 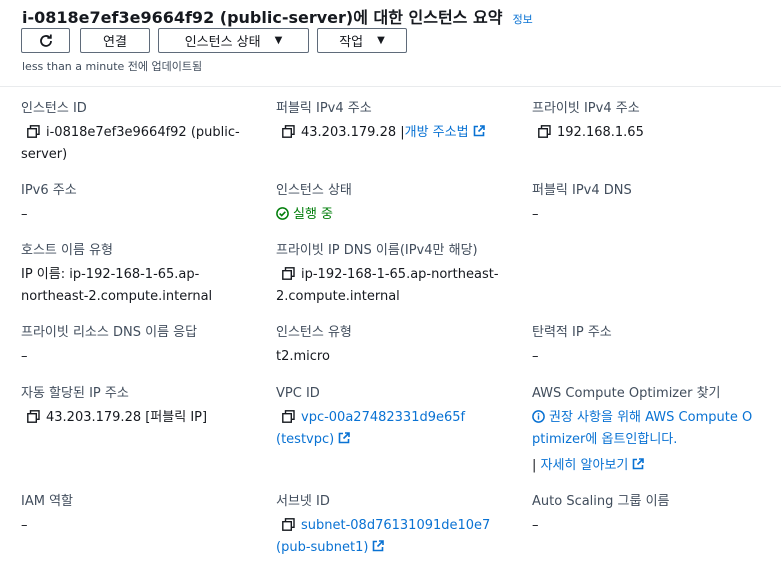 I want to click on opt-in-link-cont: ptimizer에 옵트인합니다., so click(x=604, y=439).